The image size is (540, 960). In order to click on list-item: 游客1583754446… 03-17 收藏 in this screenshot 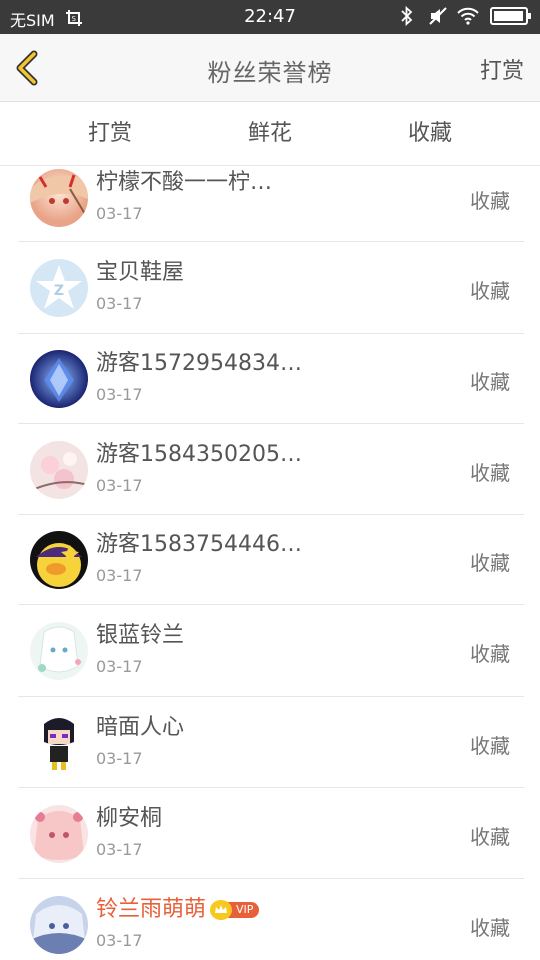, I will do `click(270, 560)`.